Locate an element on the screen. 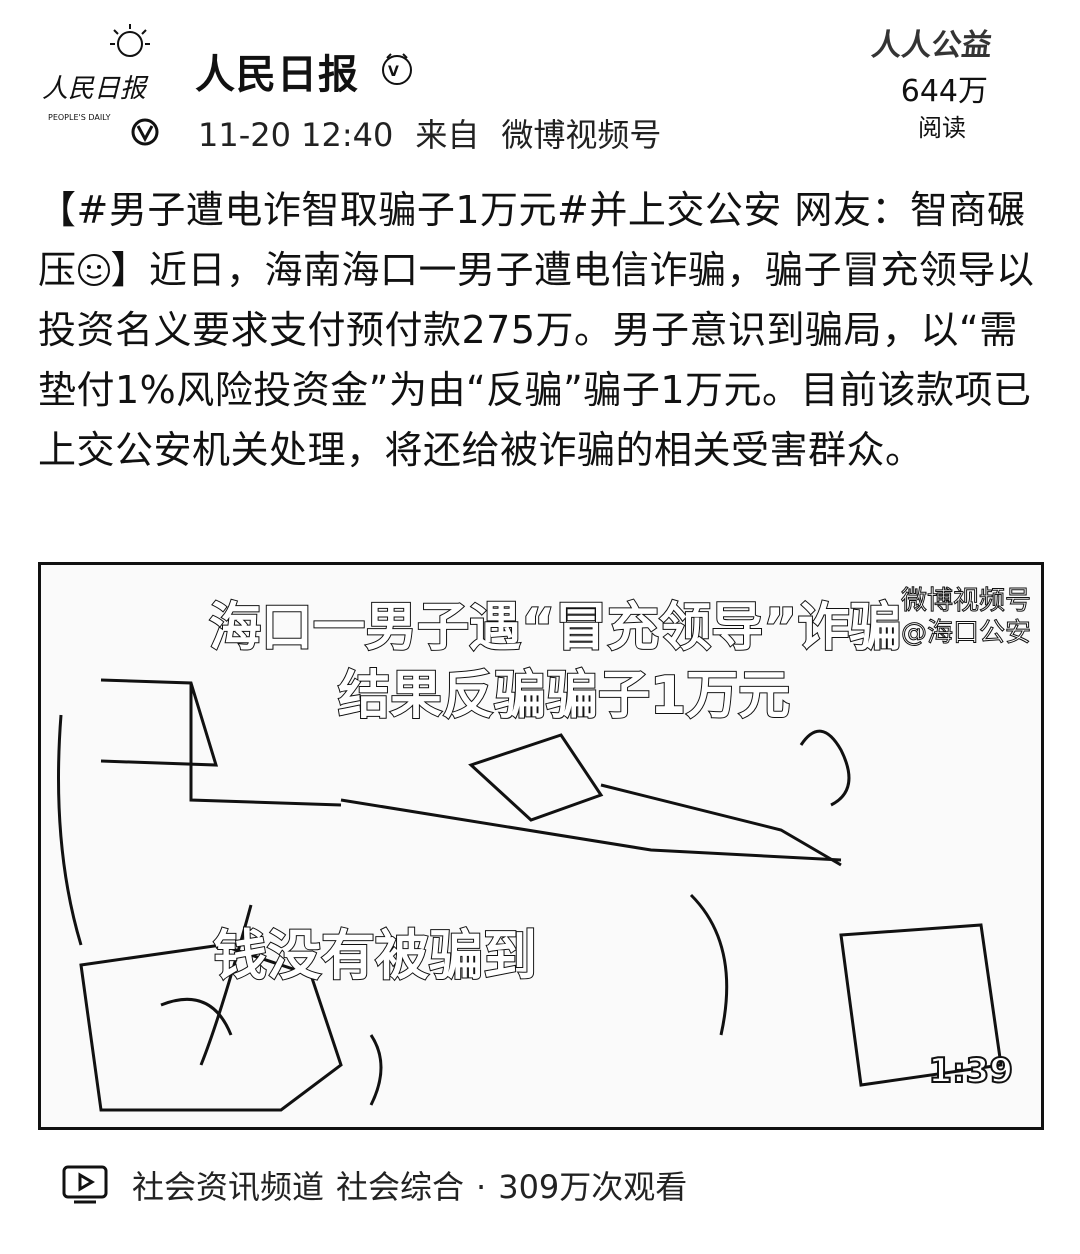 The width and height of the screenshot is (1080, 1254). author-name: 人民日报 is located at coordinates (277, 71).